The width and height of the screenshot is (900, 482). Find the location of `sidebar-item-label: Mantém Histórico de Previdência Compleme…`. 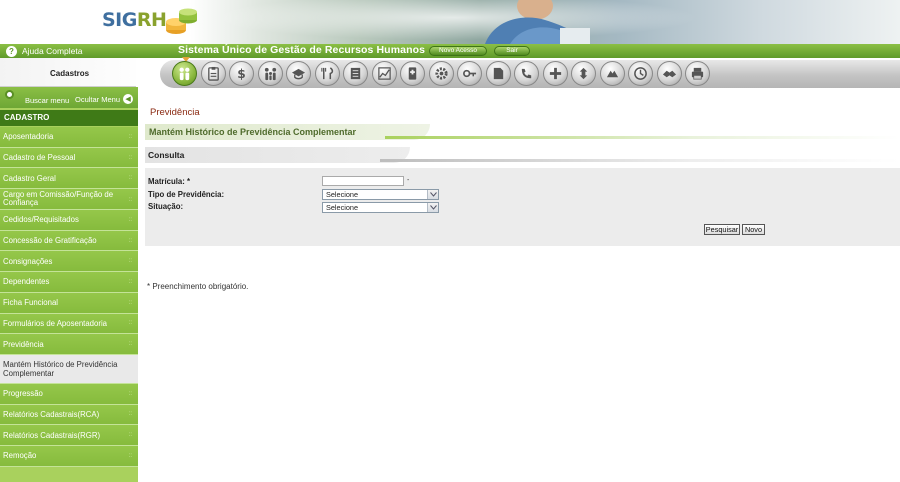

sidebar-item-label: Mantém Histórico de Previdência Compleme… is located at coordinates (60, 368).